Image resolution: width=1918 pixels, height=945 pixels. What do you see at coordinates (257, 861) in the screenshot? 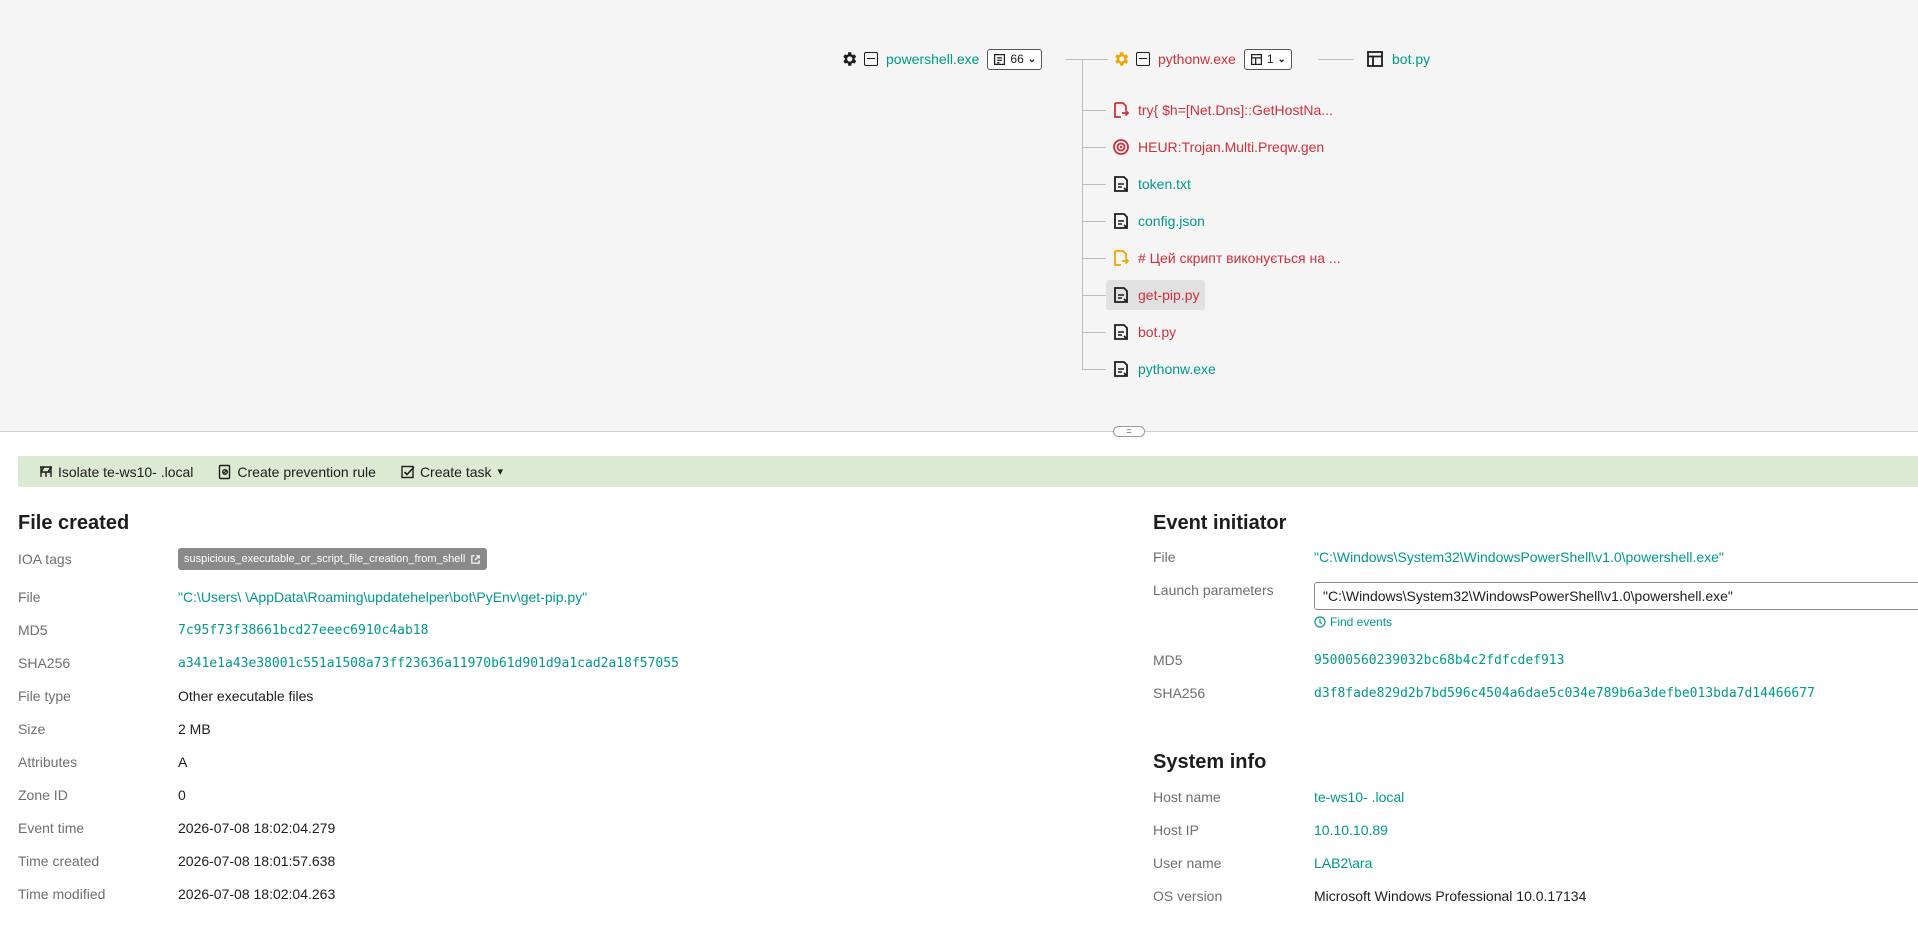
I see `time-created-value: 2026-07-08 18:01:57.638` at bounding box center [257, 861].